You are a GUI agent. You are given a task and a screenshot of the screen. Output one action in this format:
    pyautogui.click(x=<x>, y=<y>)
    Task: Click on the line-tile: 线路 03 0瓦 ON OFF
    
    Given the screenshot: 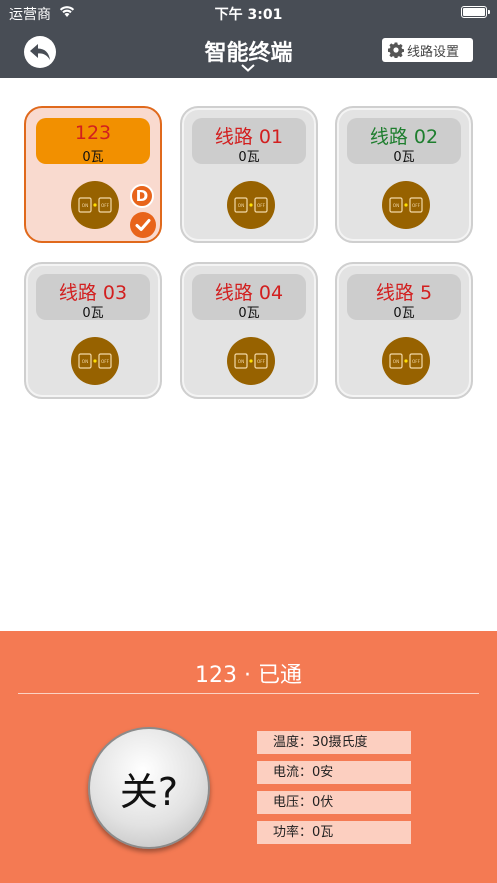 What is the action you would take?
    pyautogui.click(x=93, y=330)
    